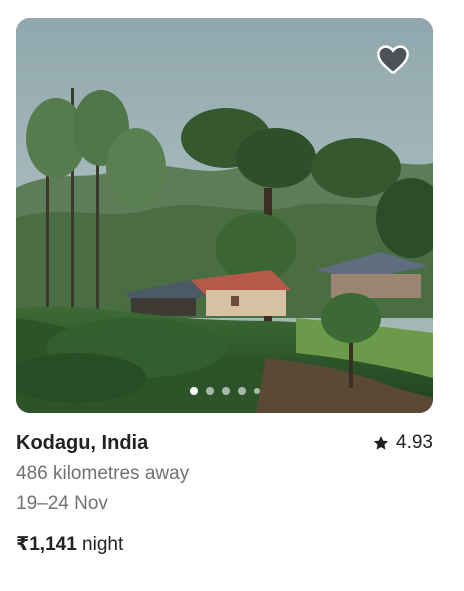 This screenshot has height=591, width=464. Describe the element at coordinates (82, 442) in the screenshot. I see `listing-title: Kodagu, India` at that location.